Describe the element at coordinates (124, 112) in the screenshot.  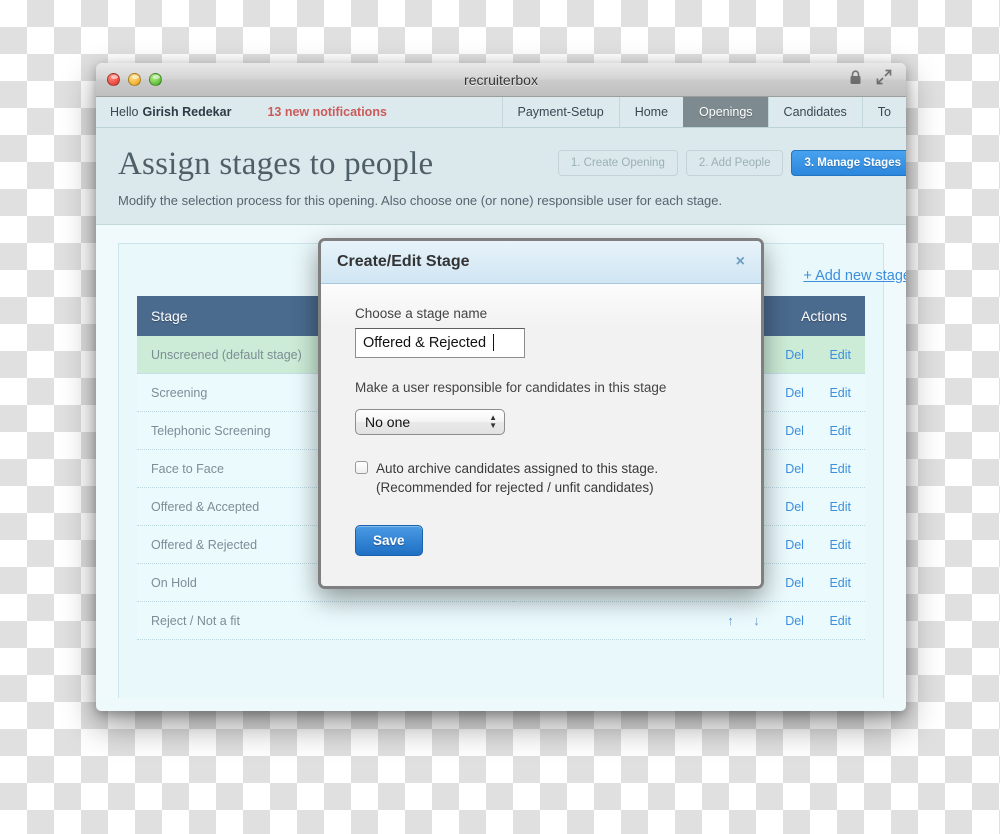
I see `greeting-prefix: Hello` at that location.